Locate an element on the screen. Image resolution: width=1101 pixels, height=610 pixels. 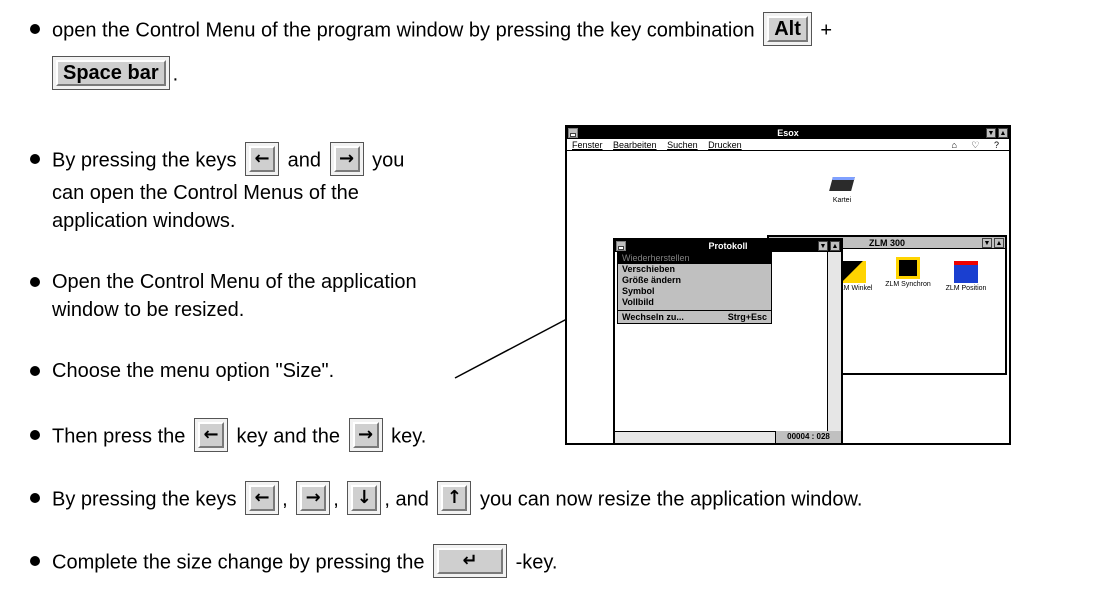
up-arrow-icon: ↑ is located at coordinates (454, 497).